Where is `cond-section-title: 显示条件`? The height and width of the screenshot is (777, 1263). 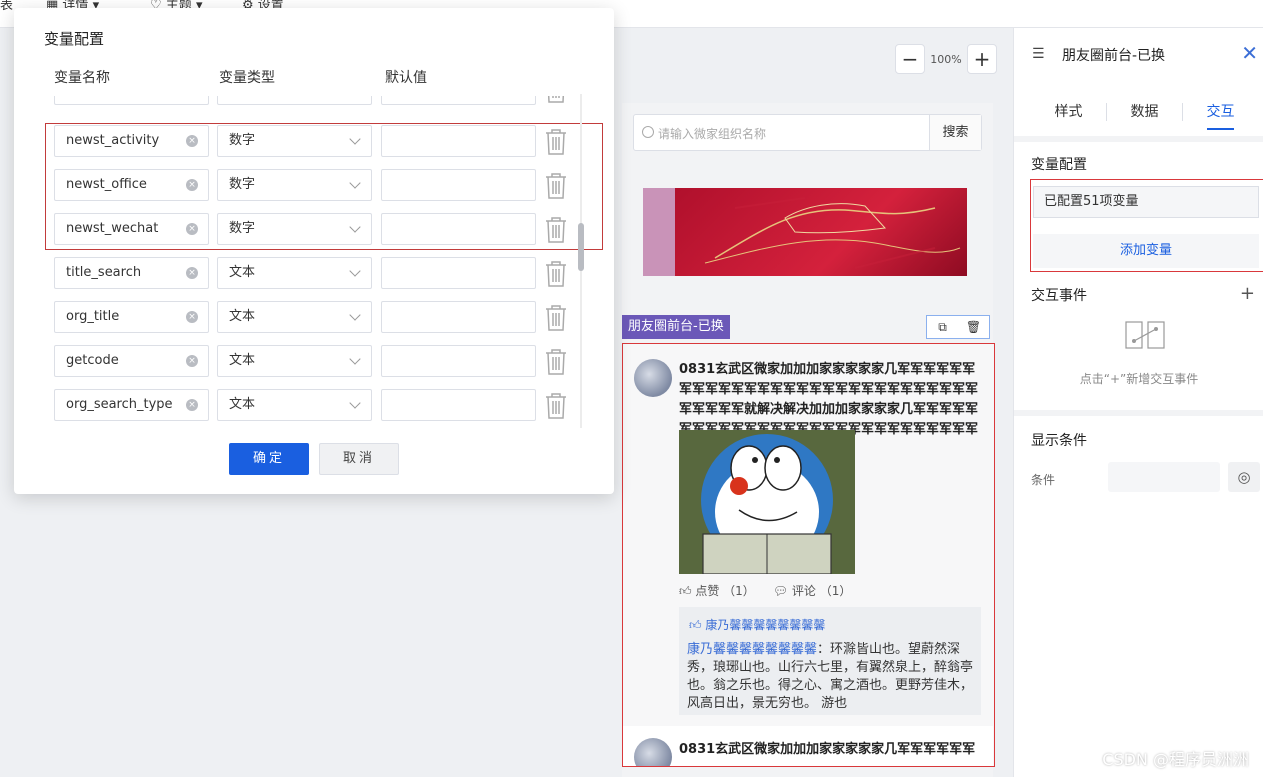 cond-section-title: 显示条件 is located at coordinates (1059, 441).